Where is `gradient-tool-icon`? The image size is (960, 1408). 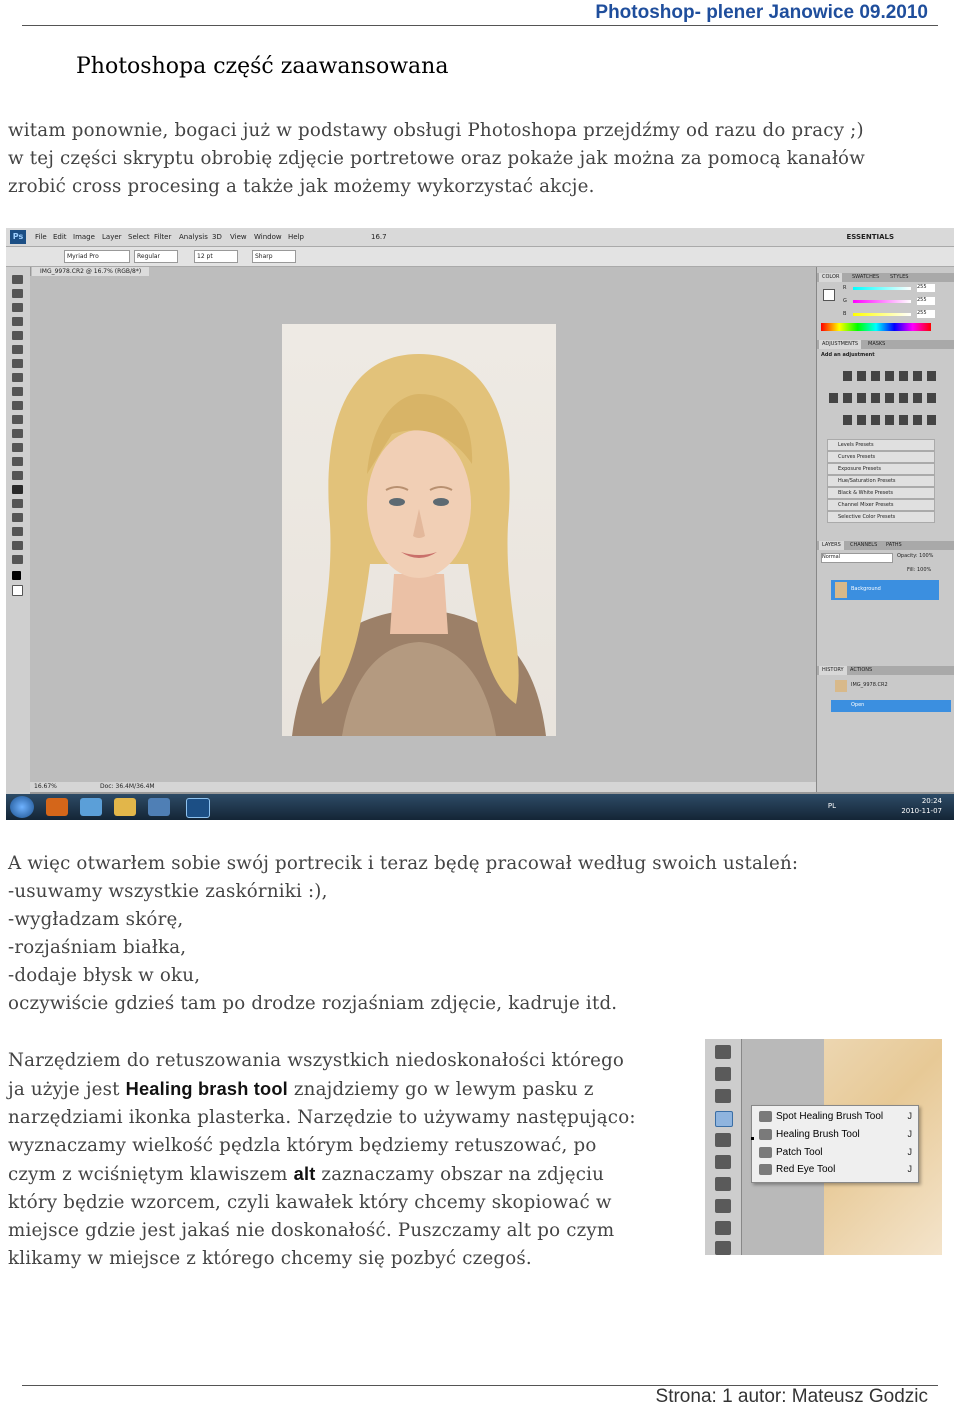
gradient-tool-icon is located at coordinates (17, 433).